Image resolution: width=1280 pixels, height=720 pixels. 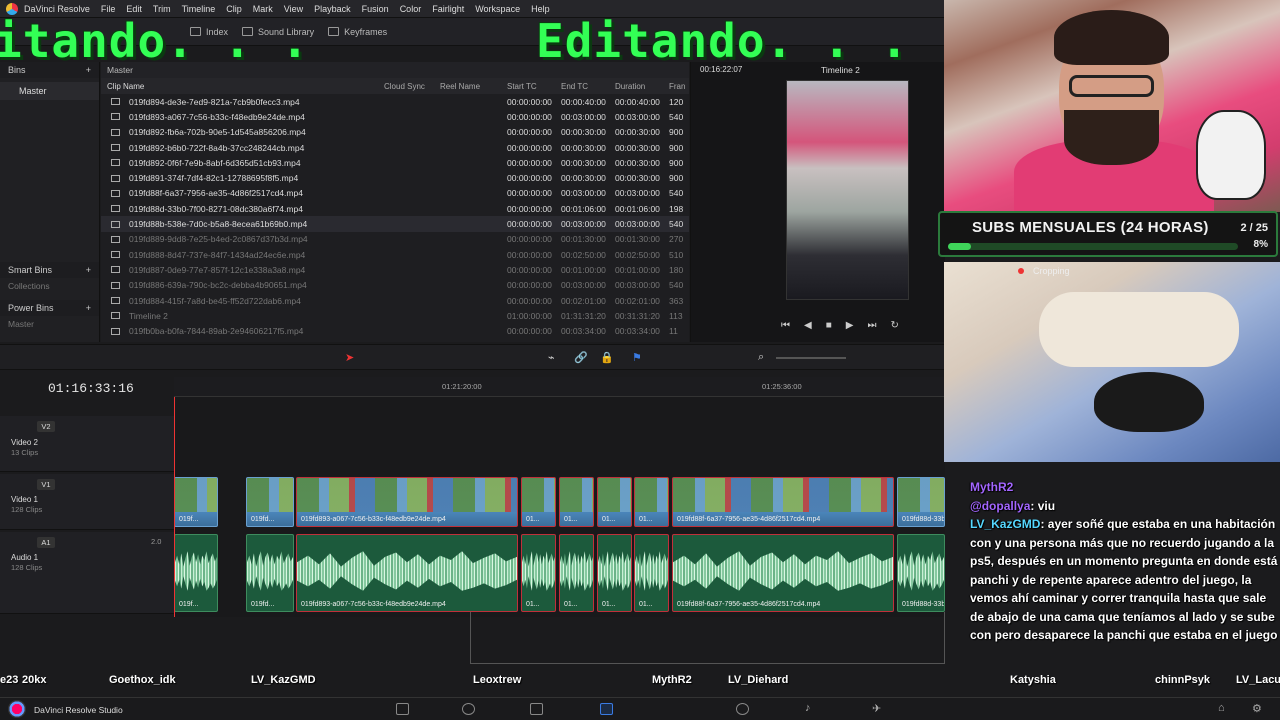 I want to click on fusion-page-icon, so click(x=606, y=709).